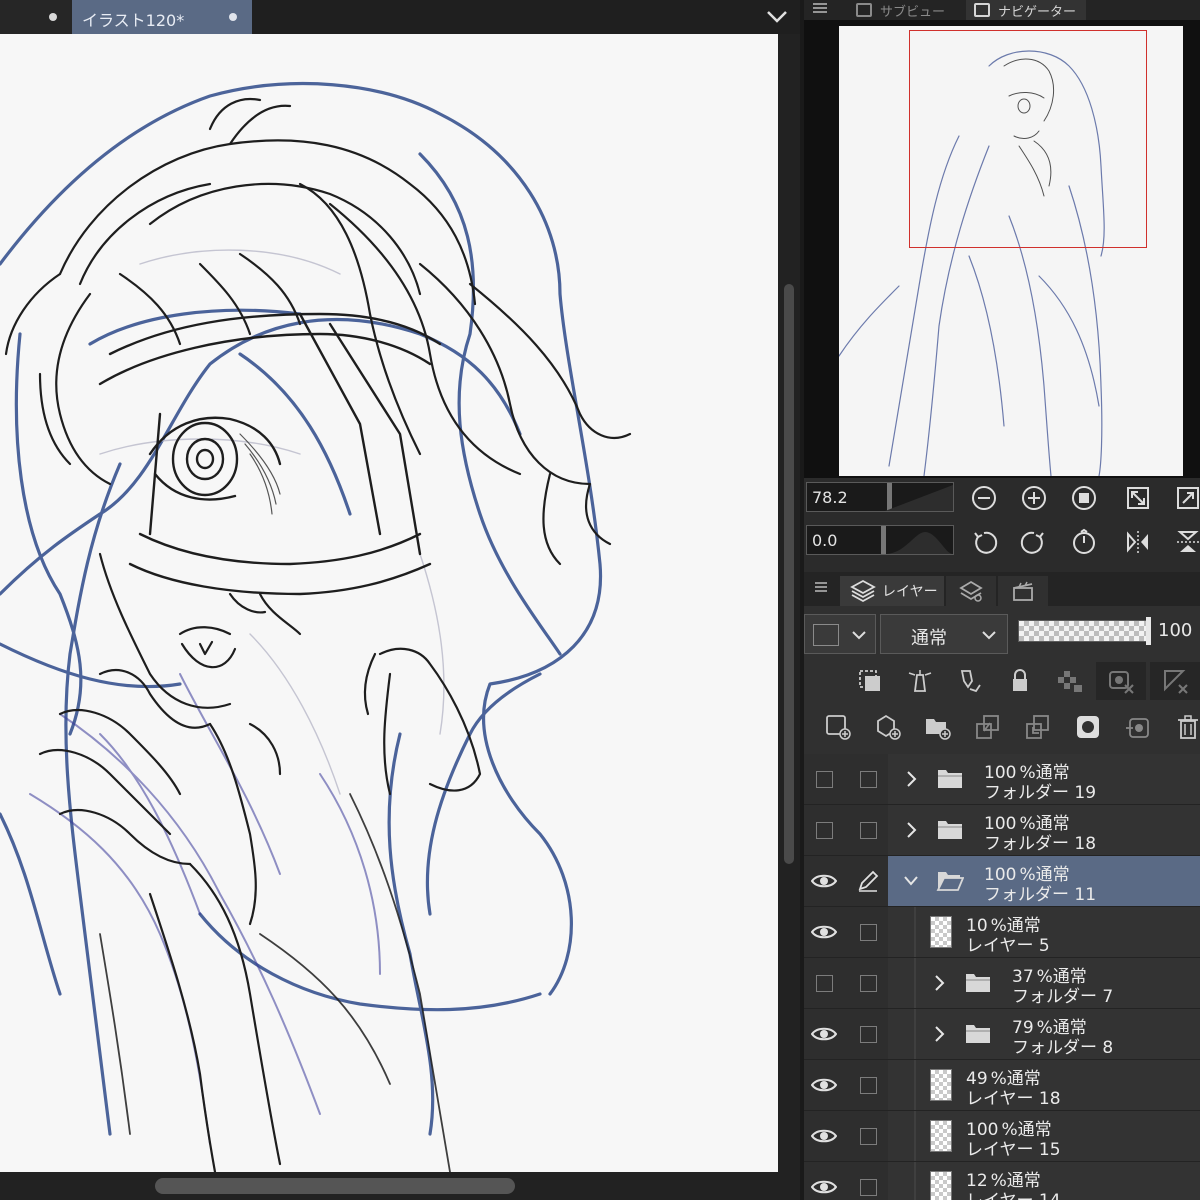 The image size is (1200, 1200). I want to click on tab-previous, so click(36, 17).